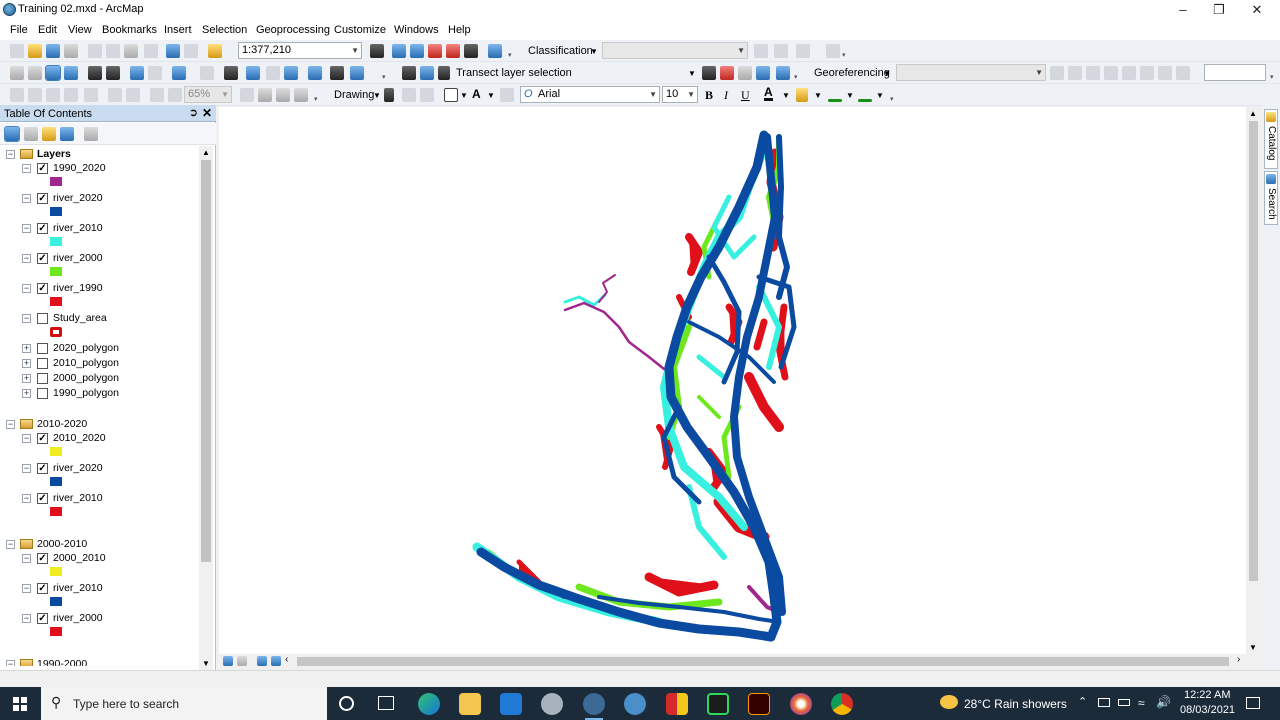 This screenshot has height=720, width=1280. What do you see at coordinates (155, 73) in the screenshot?
I see `go-forward-icon` at bounding box center [155, 73].